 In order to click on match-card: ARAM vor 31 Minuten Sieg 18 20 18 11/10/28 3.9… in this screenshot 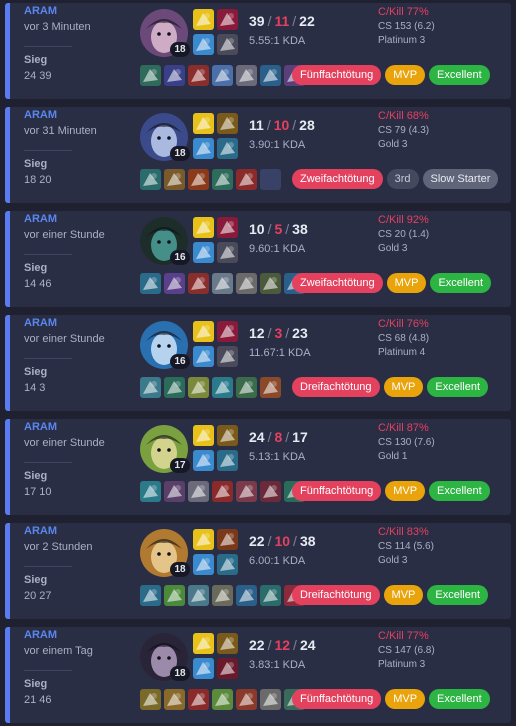, I will do `click(258, 155)`.